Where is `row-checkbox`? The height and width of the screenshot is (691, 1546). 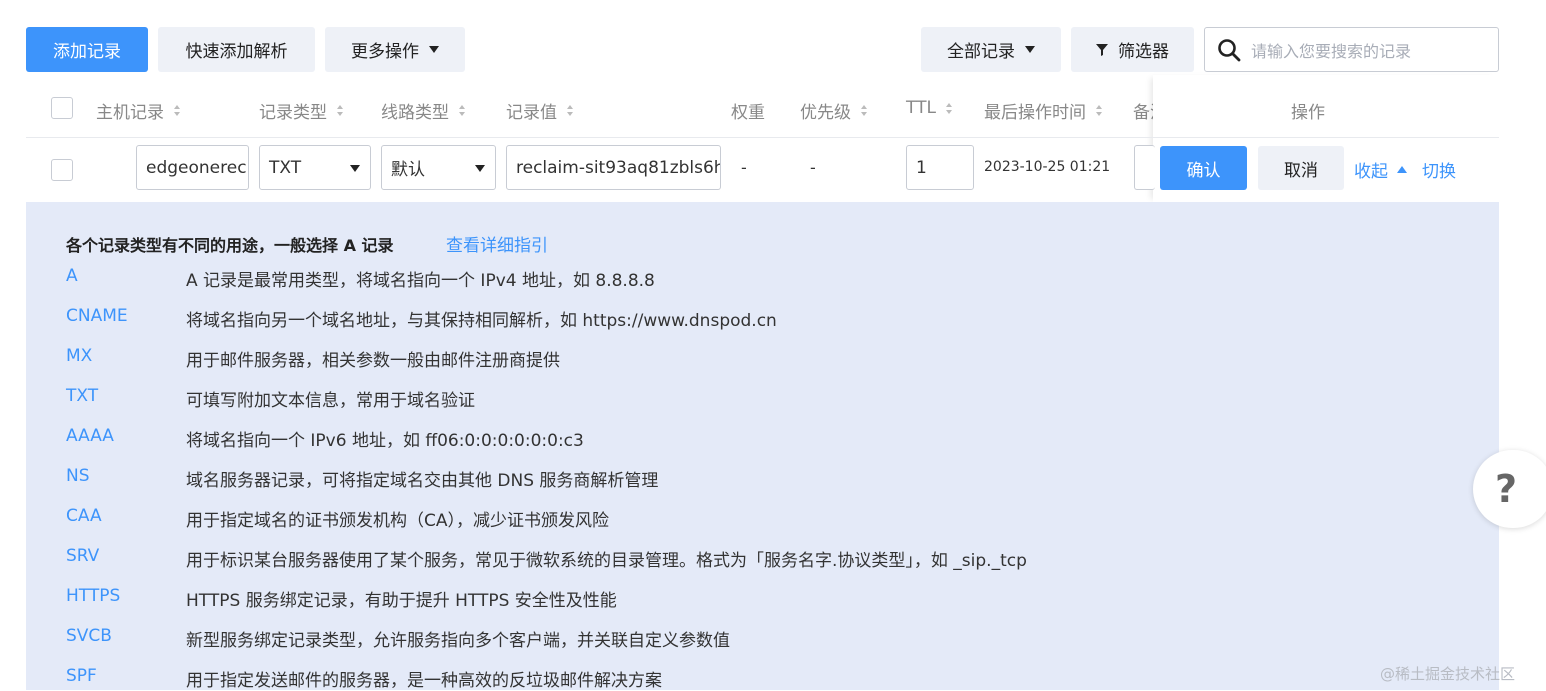
row-checkbox is located at coordinates (62, 170).